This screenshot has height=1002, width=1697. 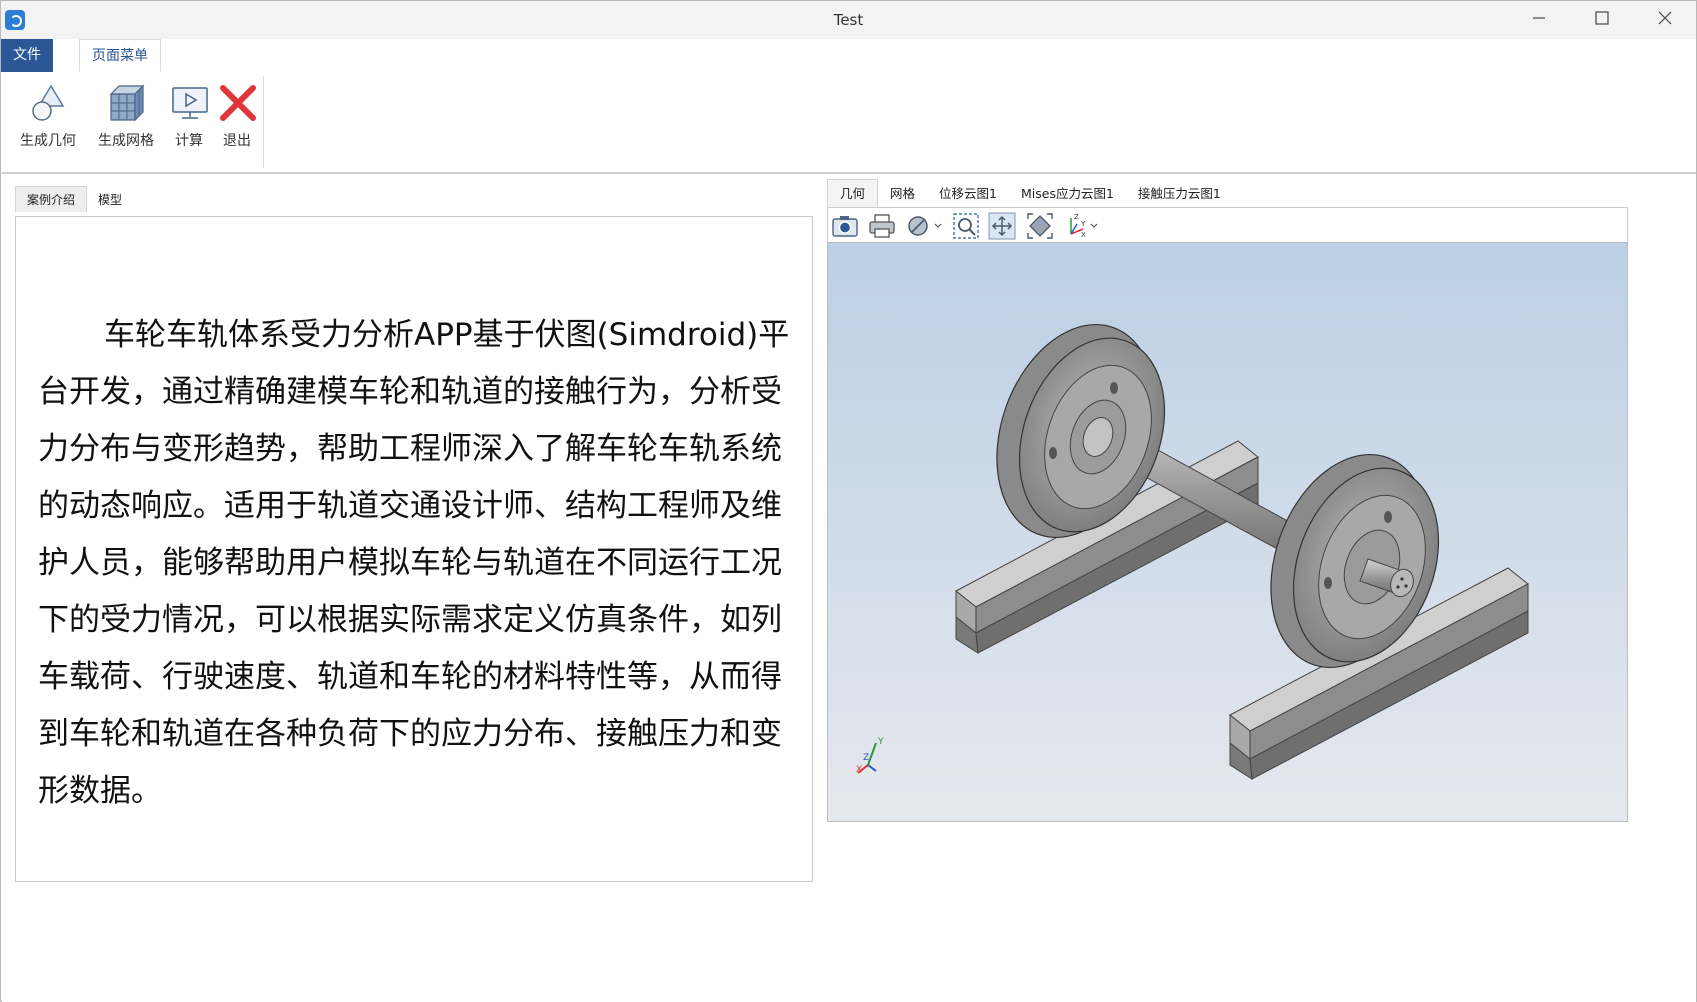 I want to click on camera-icon, so click(x=845, y=226).